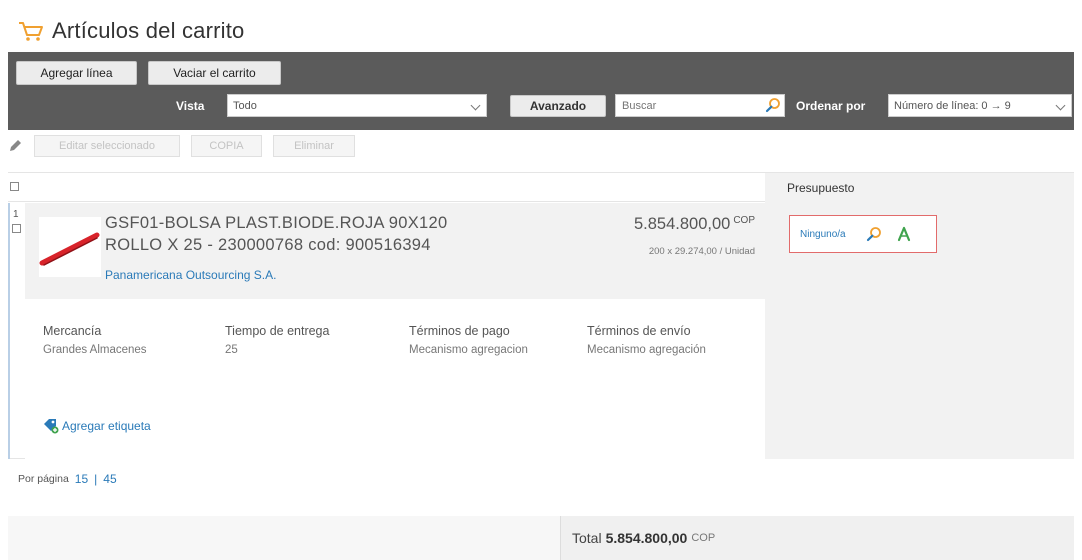 Image resolution: width=1082 pixels, height=560 pixels. I want to click on delete-button: Eliminar, so click(314, 146).